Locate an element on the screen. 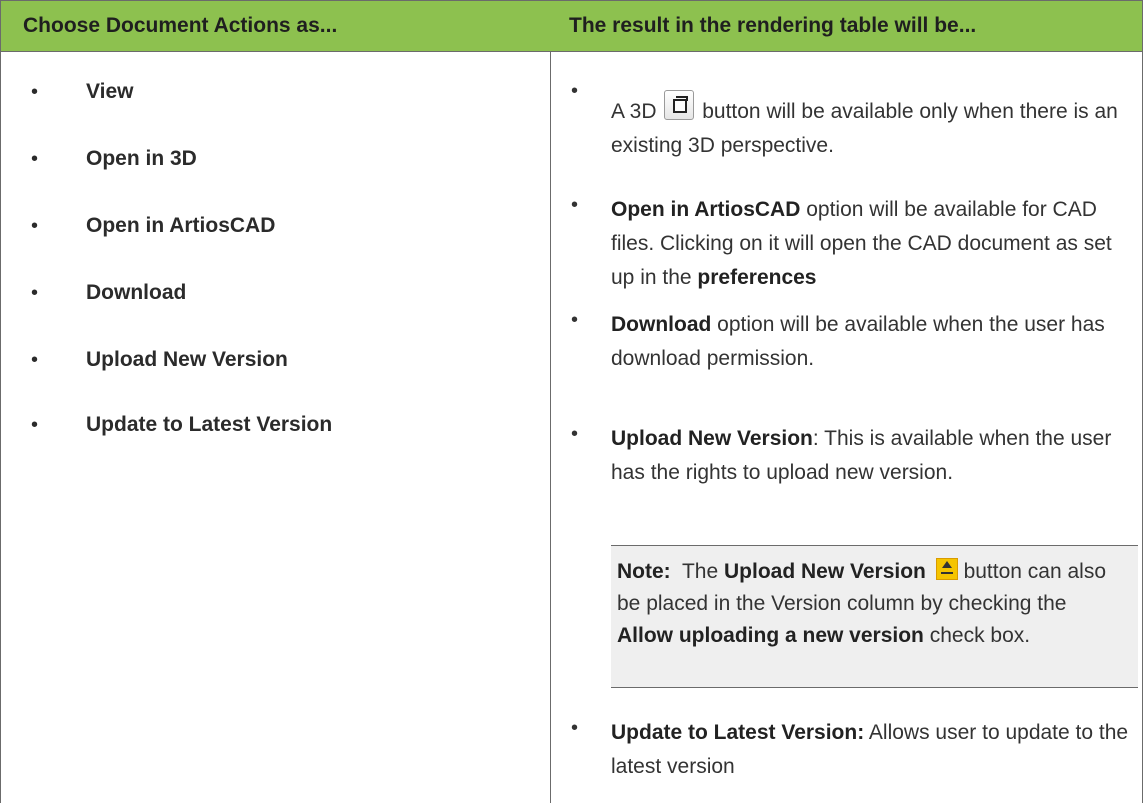 This screenshot has width=1145, height=803. 3d-view-icon is located at coordinates (679, 105).